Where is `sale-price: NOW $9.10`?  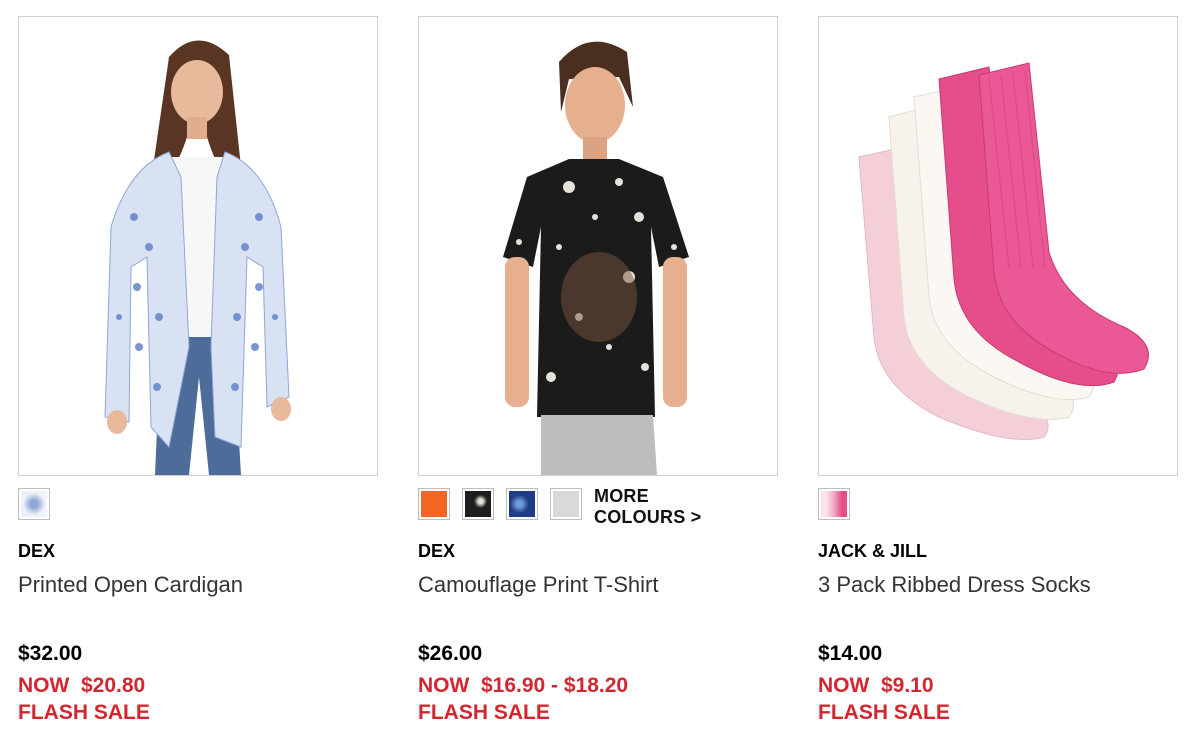 sale-price: NOW $9.10 is located at coordinates (876, 685).